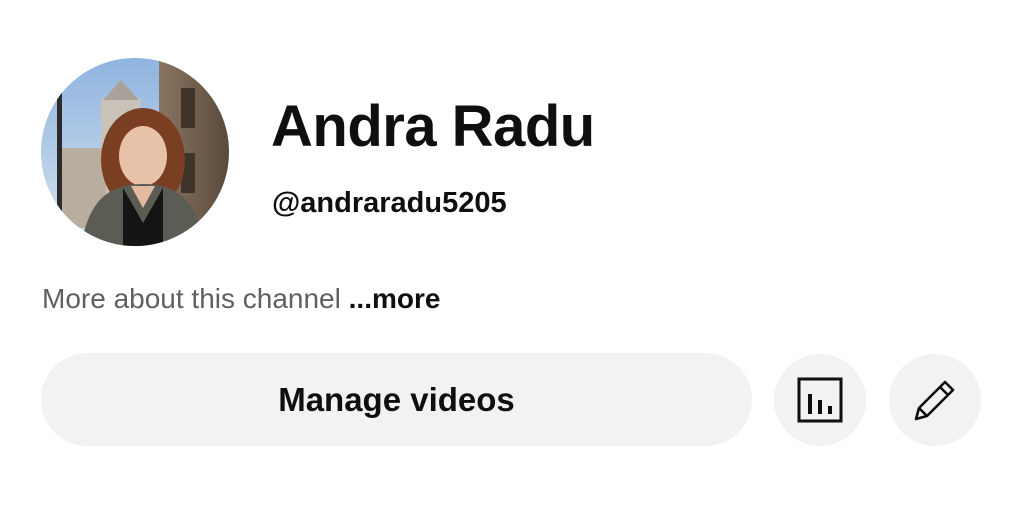 This screenshot has height=513, width=1024. What do you see at coordinates (433, 126) in the screenshot?
I see `channel-name: Andra Radu` at bounding box center [433, 126].